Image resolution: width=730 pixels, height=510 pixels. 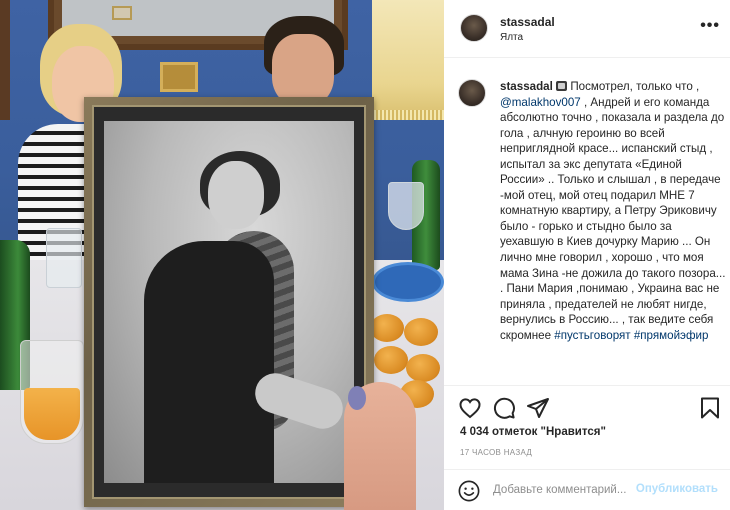 I want to click on post-actions, so click(x=587, y=407).